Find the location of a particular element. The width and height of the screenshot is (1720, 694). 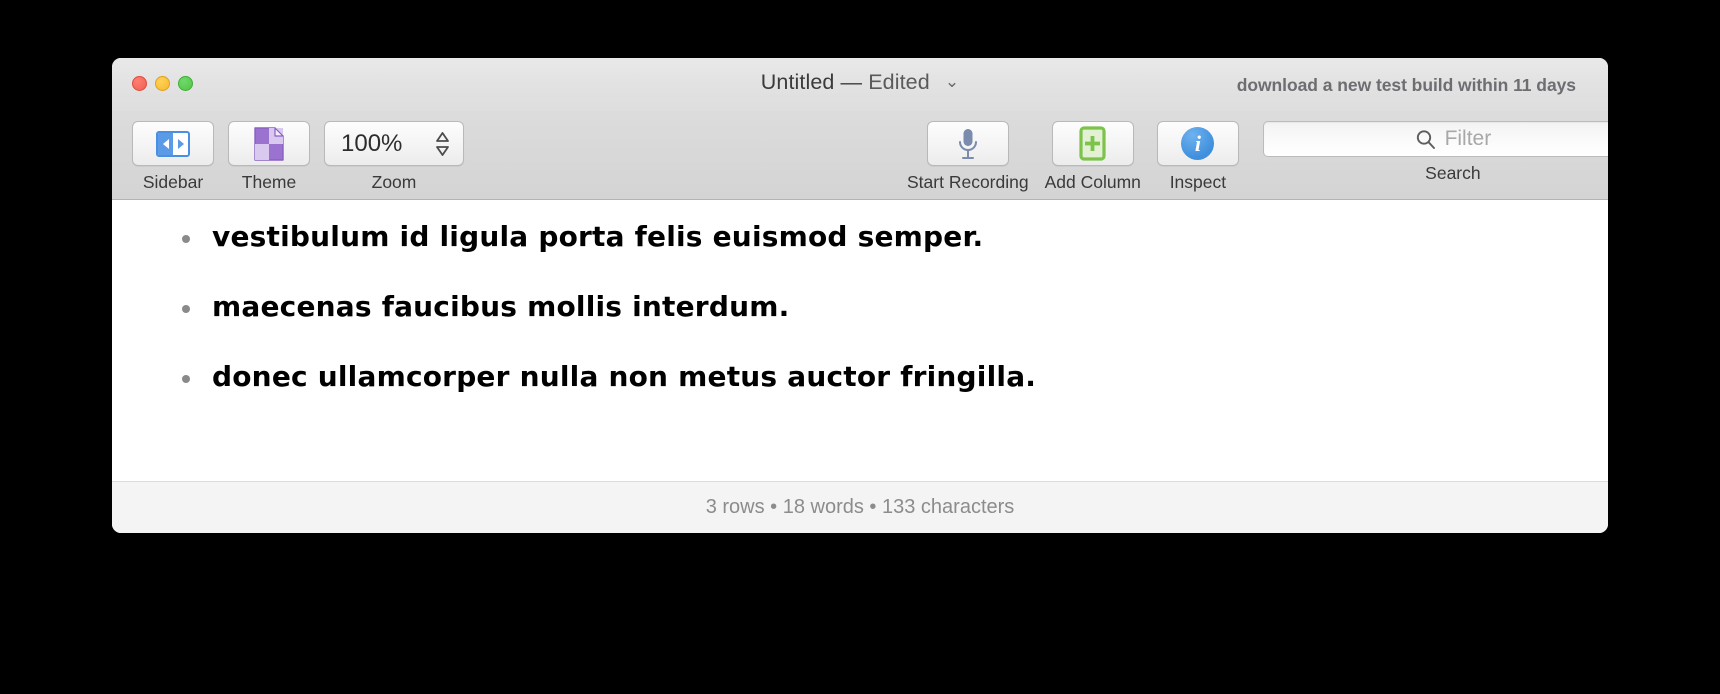

toolbar-item-start-recording: Start Recording is located at coordinates (968, 157).